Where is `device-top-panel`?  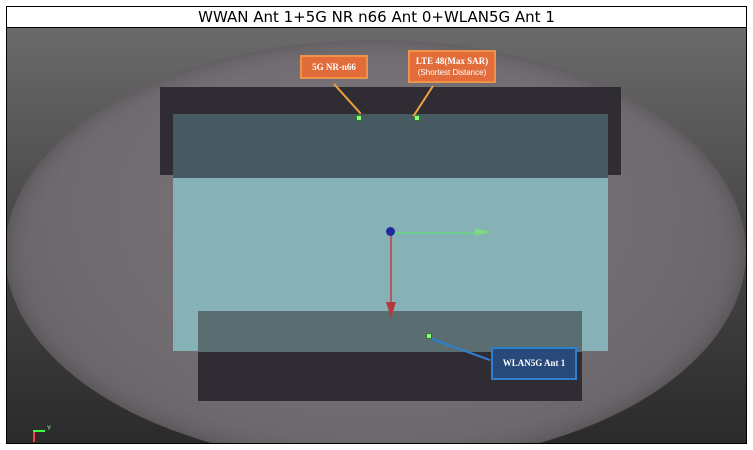 device-top-panel is located at coordinates (390, 146).